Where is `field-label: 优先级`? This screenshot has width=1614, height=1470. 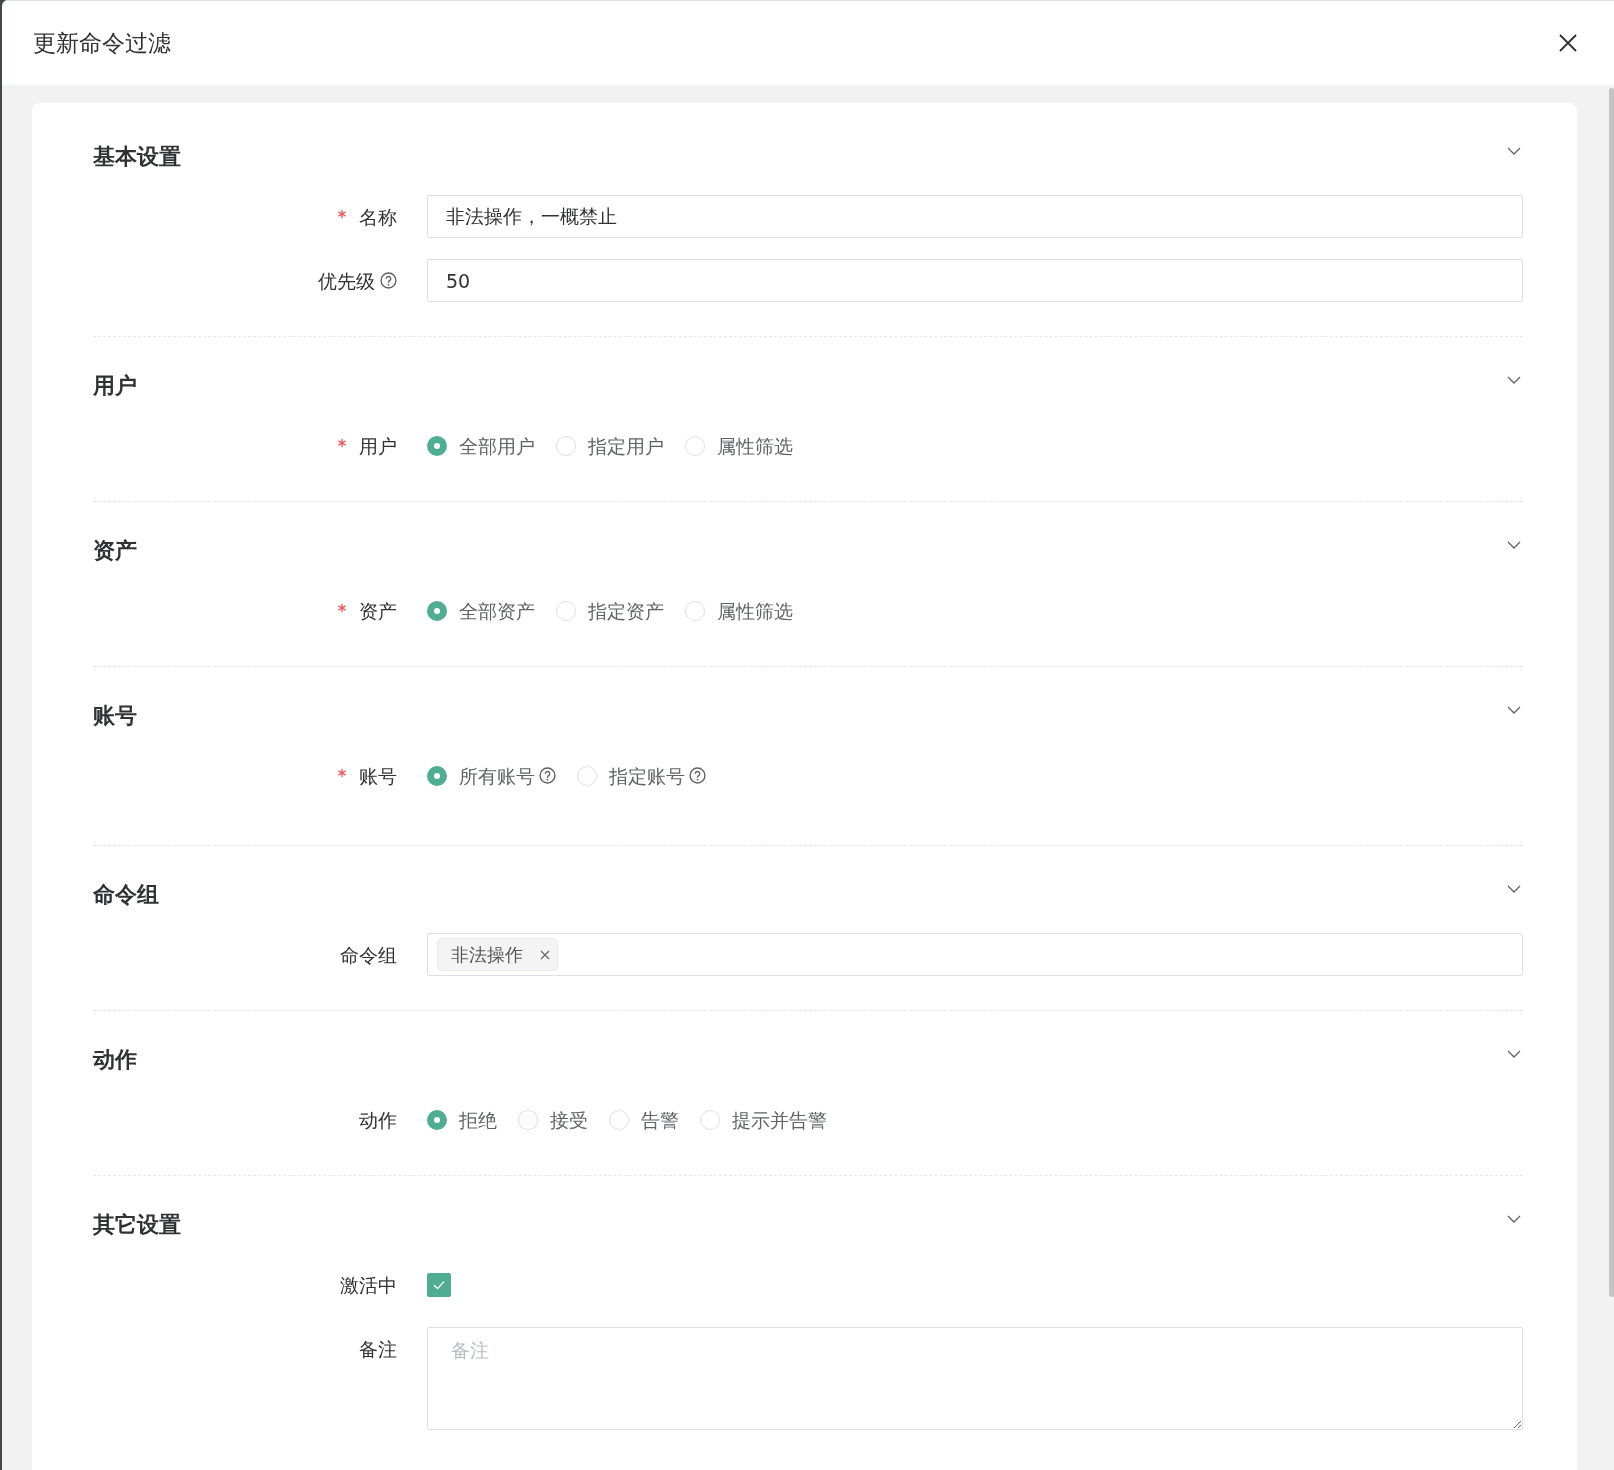 field-label: 优先级 is located at coordinates (346, 281).